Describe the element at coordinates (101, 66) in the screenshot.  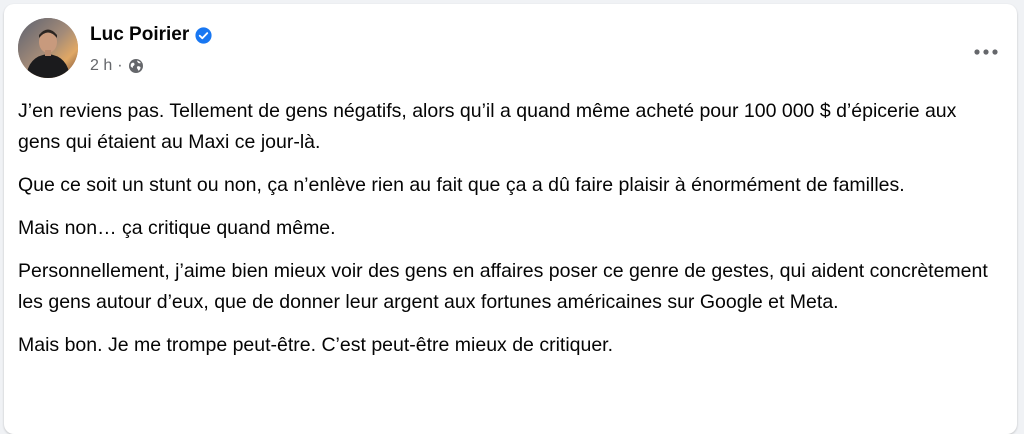
I see `post-timestamp: 2 h` at that location.